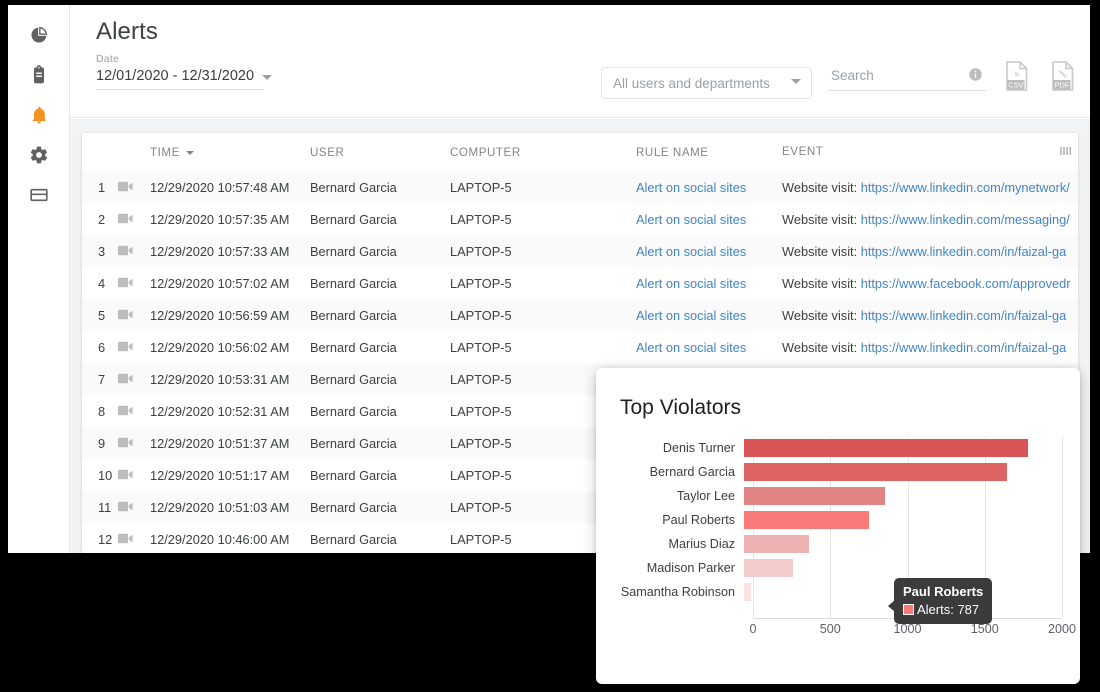  What do you see at coordinates (706, 83) in the screenshot?
I see `department-filter-select: All users and departments` at bounding box center [706, 83].